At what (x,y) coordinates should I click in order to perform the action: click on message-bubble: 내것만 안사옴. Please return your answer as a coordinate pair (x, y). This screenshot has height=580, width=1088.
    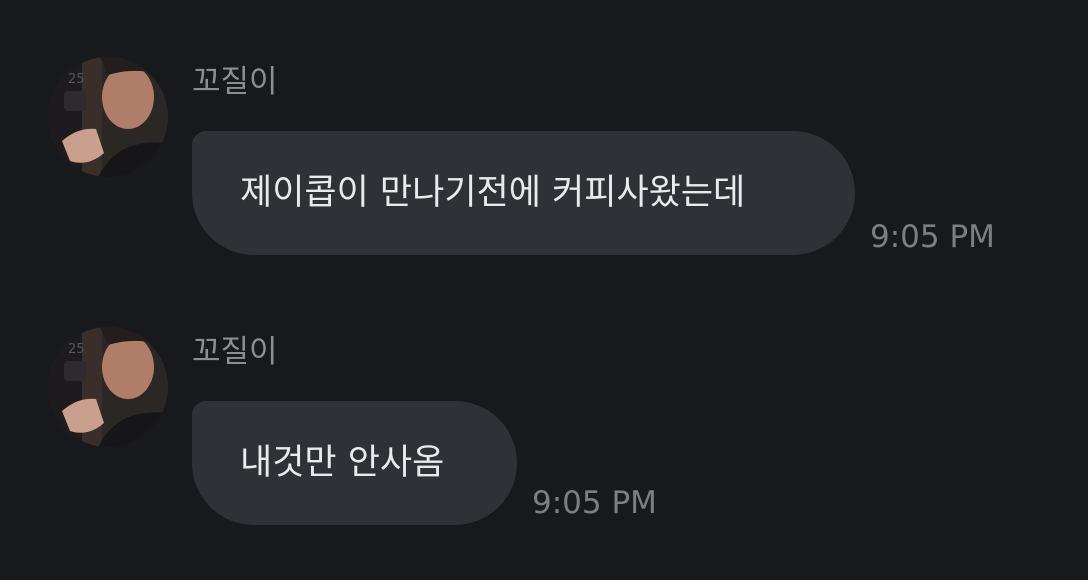
    Looking at the image, I should click on (354, 463).